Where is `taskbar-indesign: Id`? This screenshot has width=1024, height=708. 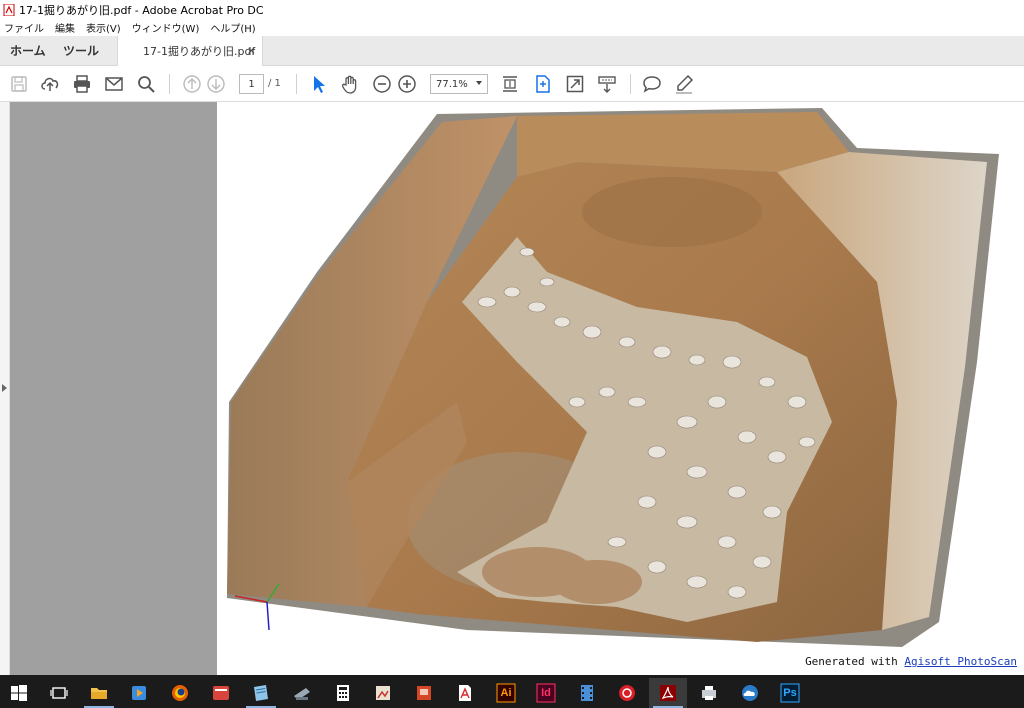 taskbar-indesign: Id is located at coordinates (546, 693).